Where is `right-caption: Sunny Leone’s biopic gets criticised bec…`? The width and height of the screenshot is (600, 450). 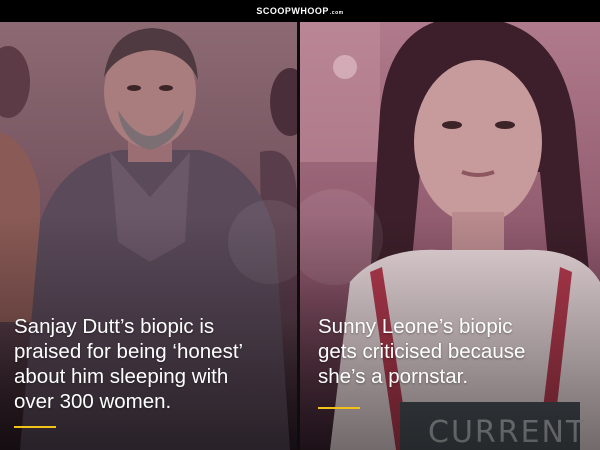
right-caption: Sunny Leone’s biopic gets criticised bec… is located at coordinates (422, 351).